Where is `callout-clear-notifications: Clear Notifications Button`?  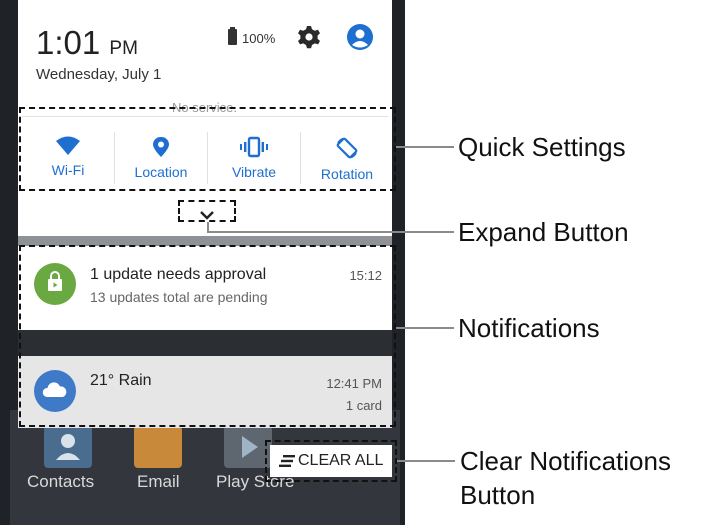
callout-clear-notifications: Clear Notifications Button is located at coordinates (565, 478).